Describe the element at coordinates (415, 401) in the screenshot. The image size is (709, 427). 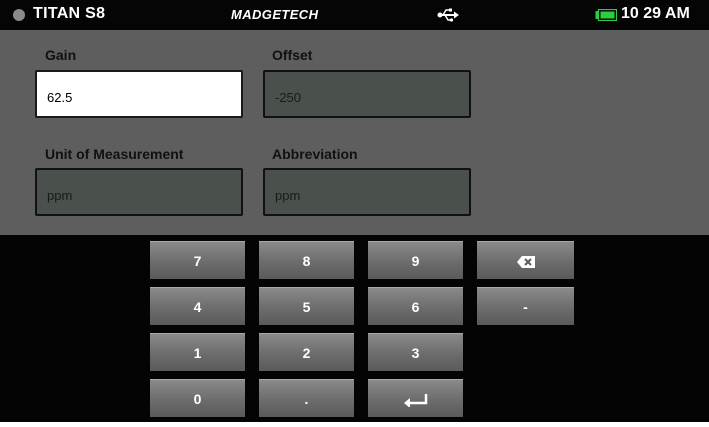
I see `enter-icon` at that location.